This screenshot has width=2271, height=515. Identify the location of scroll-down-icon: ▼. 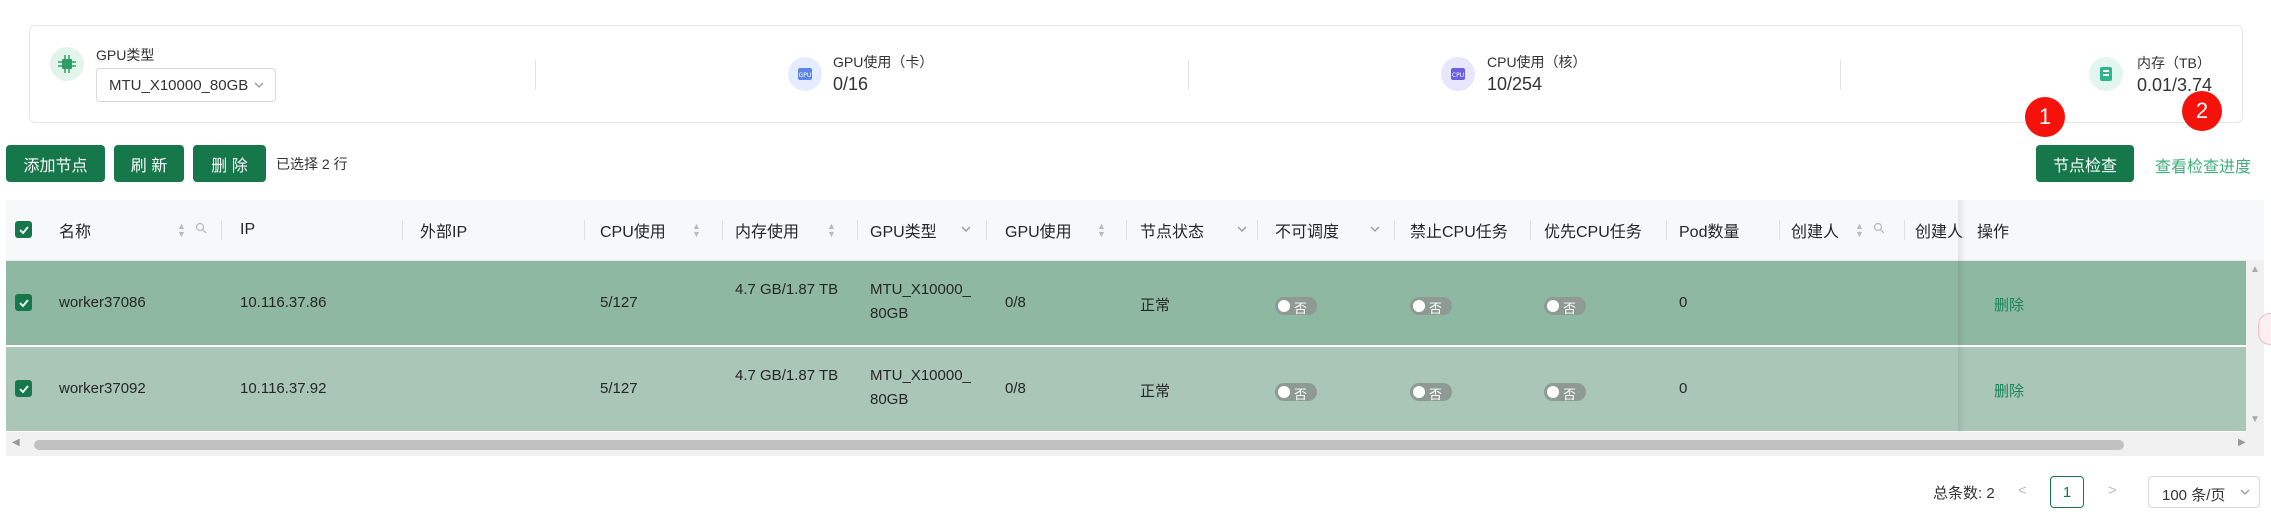
(2255, 419).